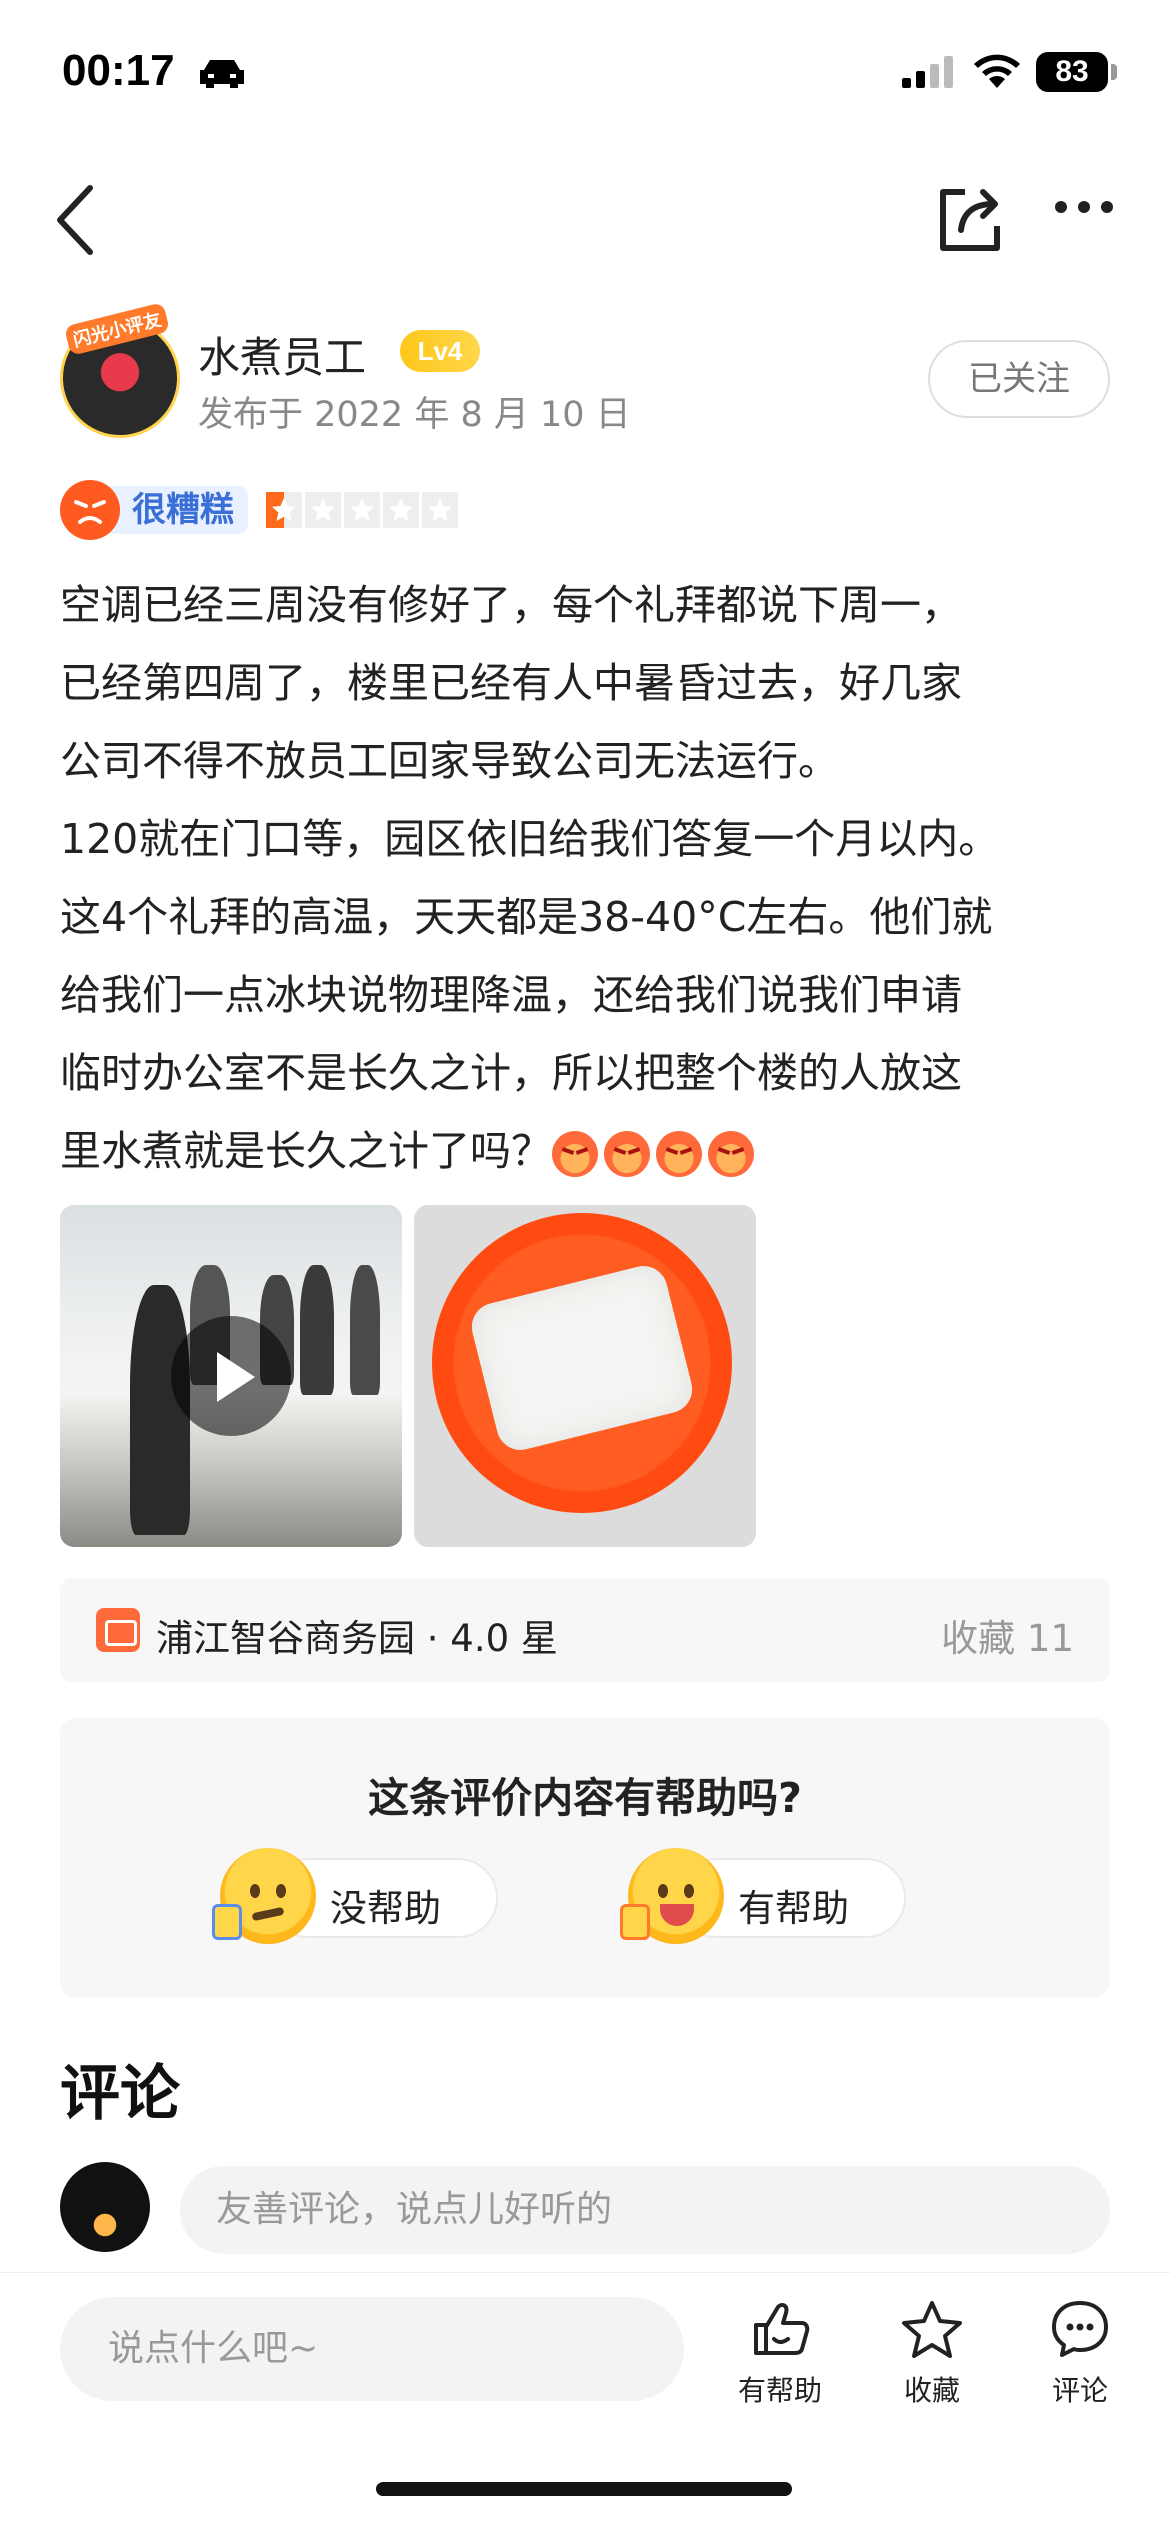 This screenshot has height=2532, width=1170. I want to click on helpful-button: 有帮助, so click(763, 1896).